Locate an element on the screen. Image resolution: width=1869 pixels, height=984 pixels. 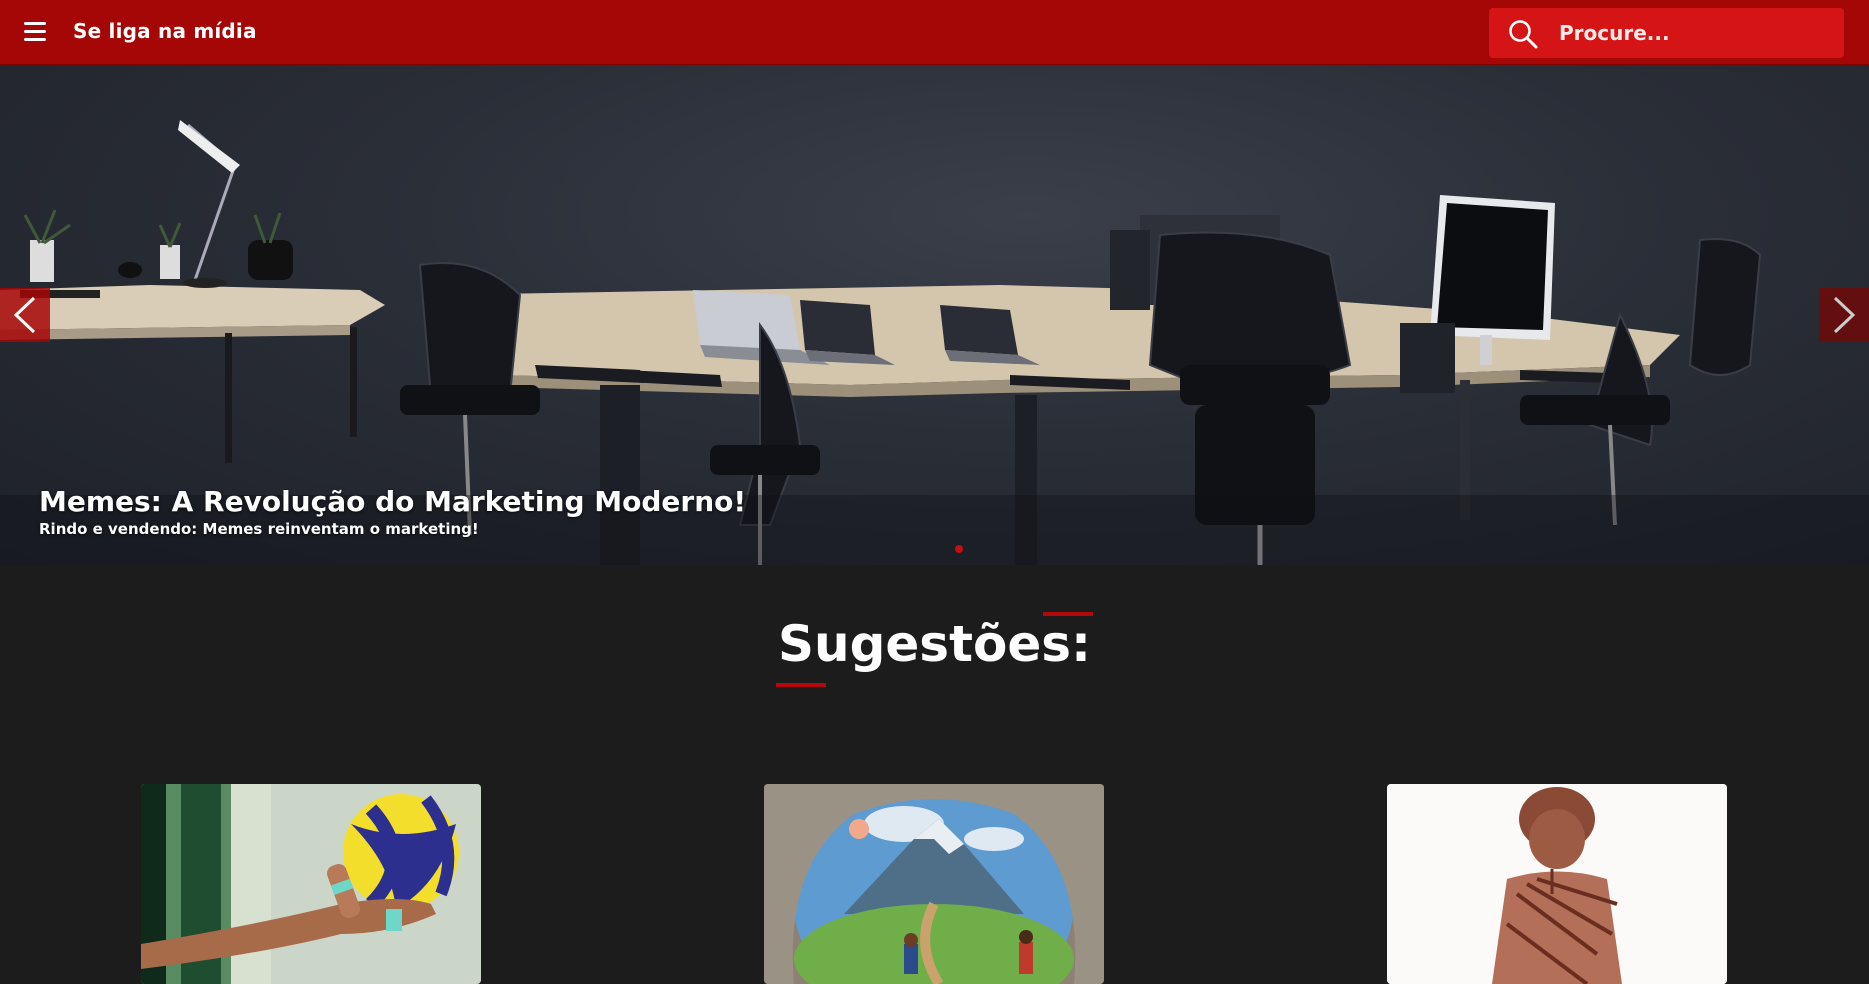
cave-mountain-children-illustration is located at coordinates (934, 884).